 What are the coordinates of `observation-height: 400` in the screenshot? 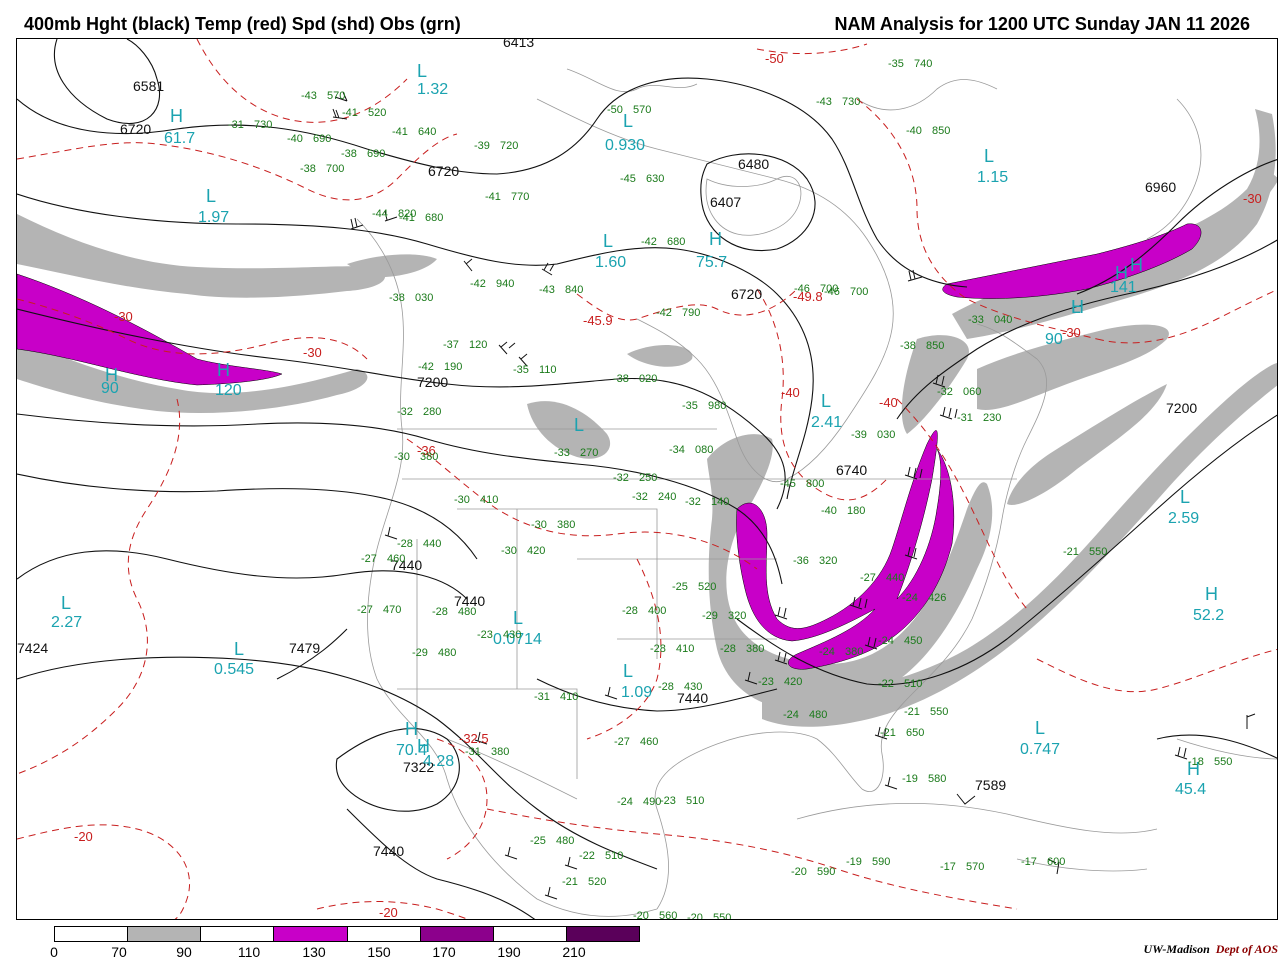 It's located at (657, 611).